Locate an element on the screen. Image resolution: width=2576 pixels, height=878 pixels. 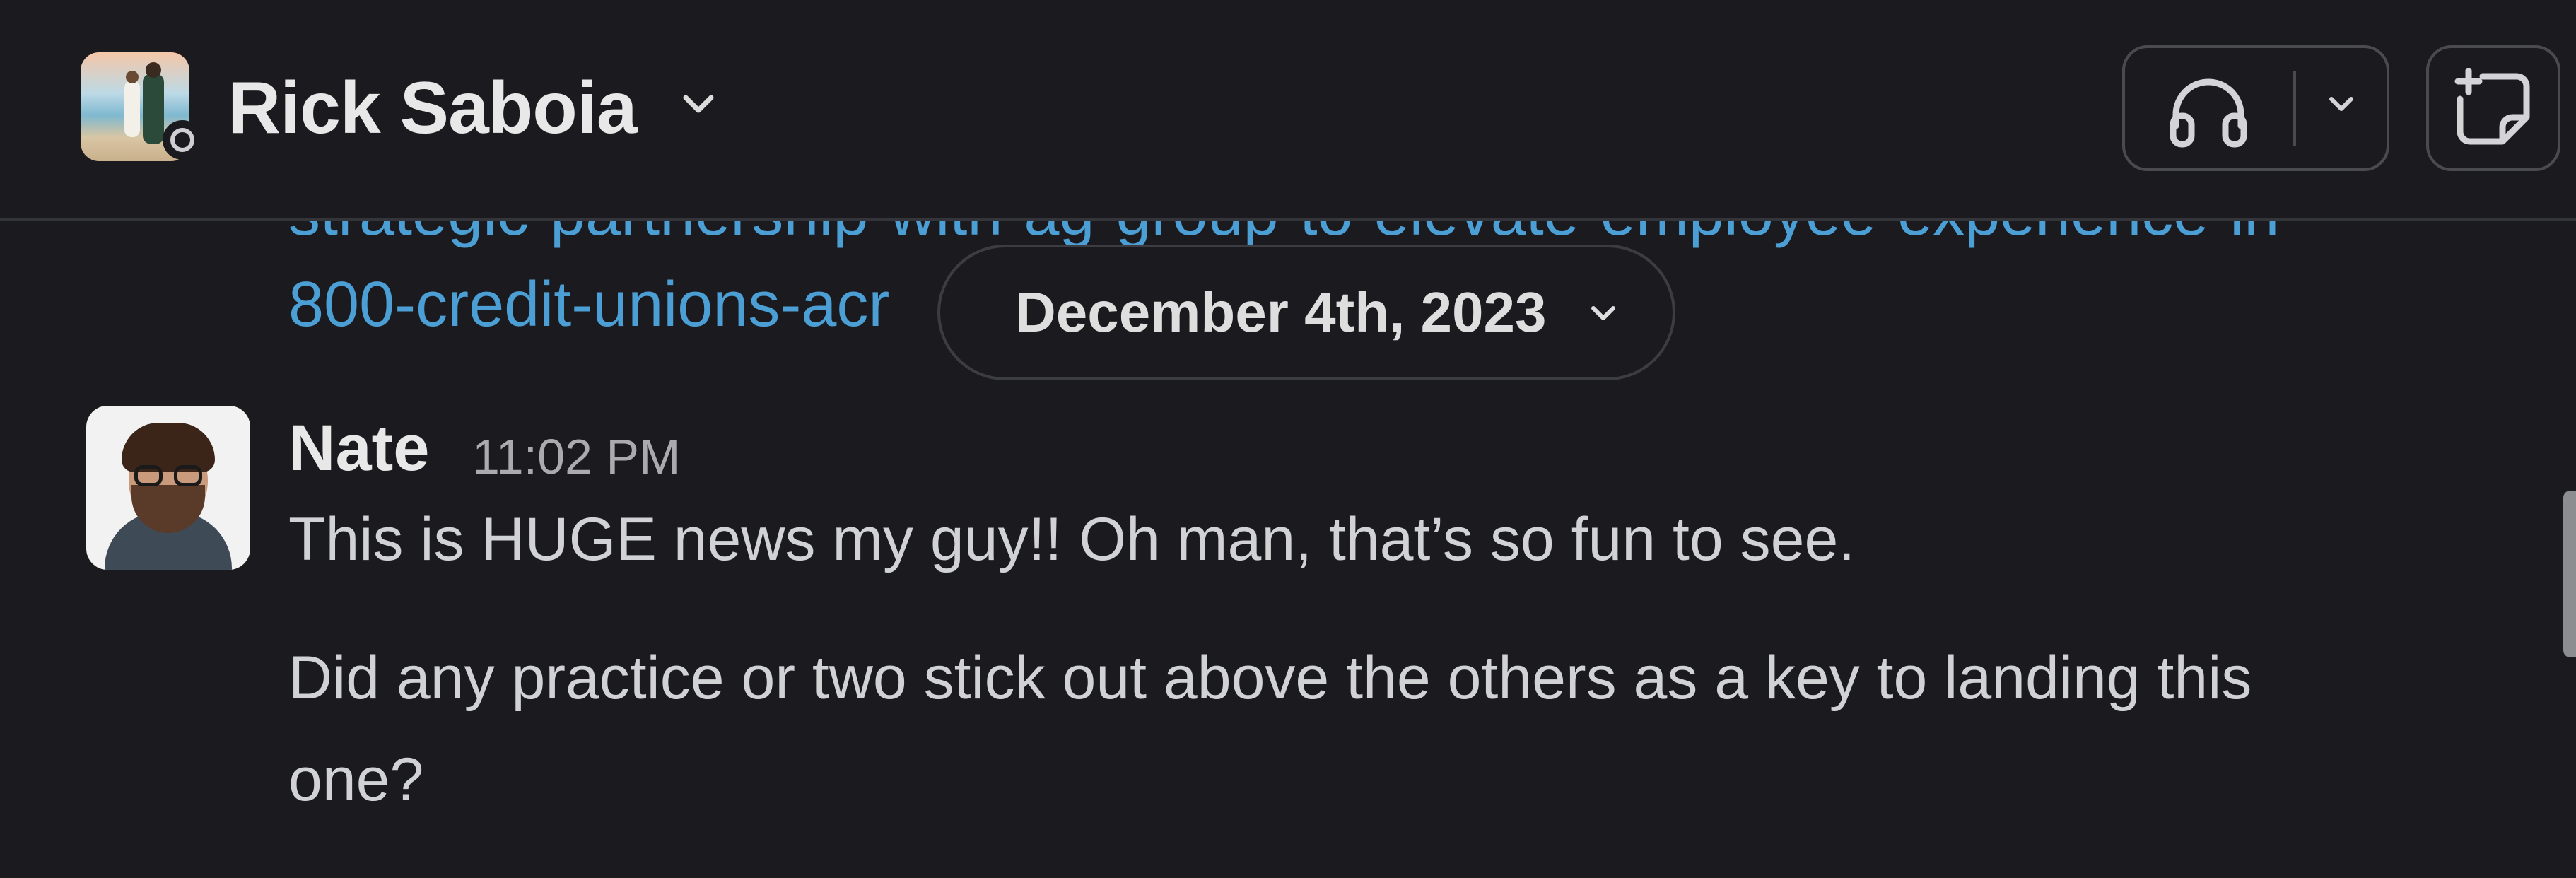
avatar-glasses-shape is located at coordinates (168, 476).